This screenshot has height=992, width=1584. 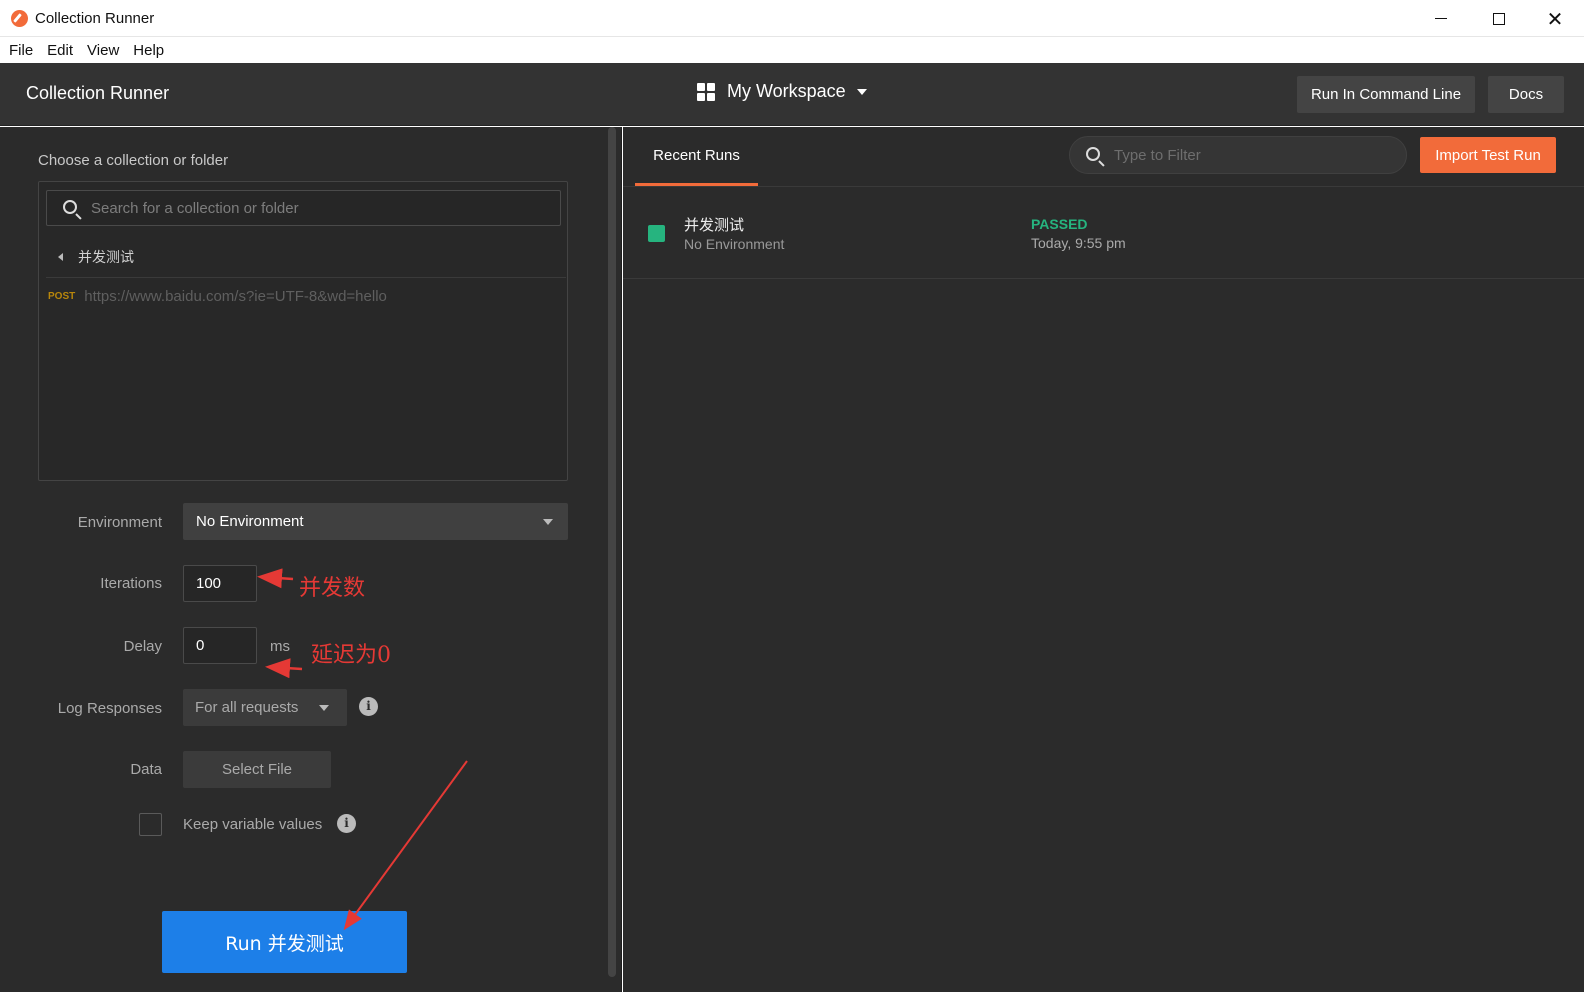 What do you see at coordinates (275, 578) in the screenshot?
I see `arrow-iterations` at bounding box center [275, 578].